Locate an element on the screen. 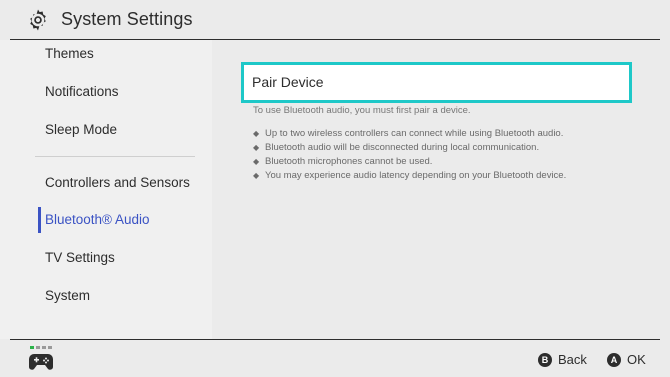 The image size is (670, 377). controller-icon is located at coordinates (41, 358).